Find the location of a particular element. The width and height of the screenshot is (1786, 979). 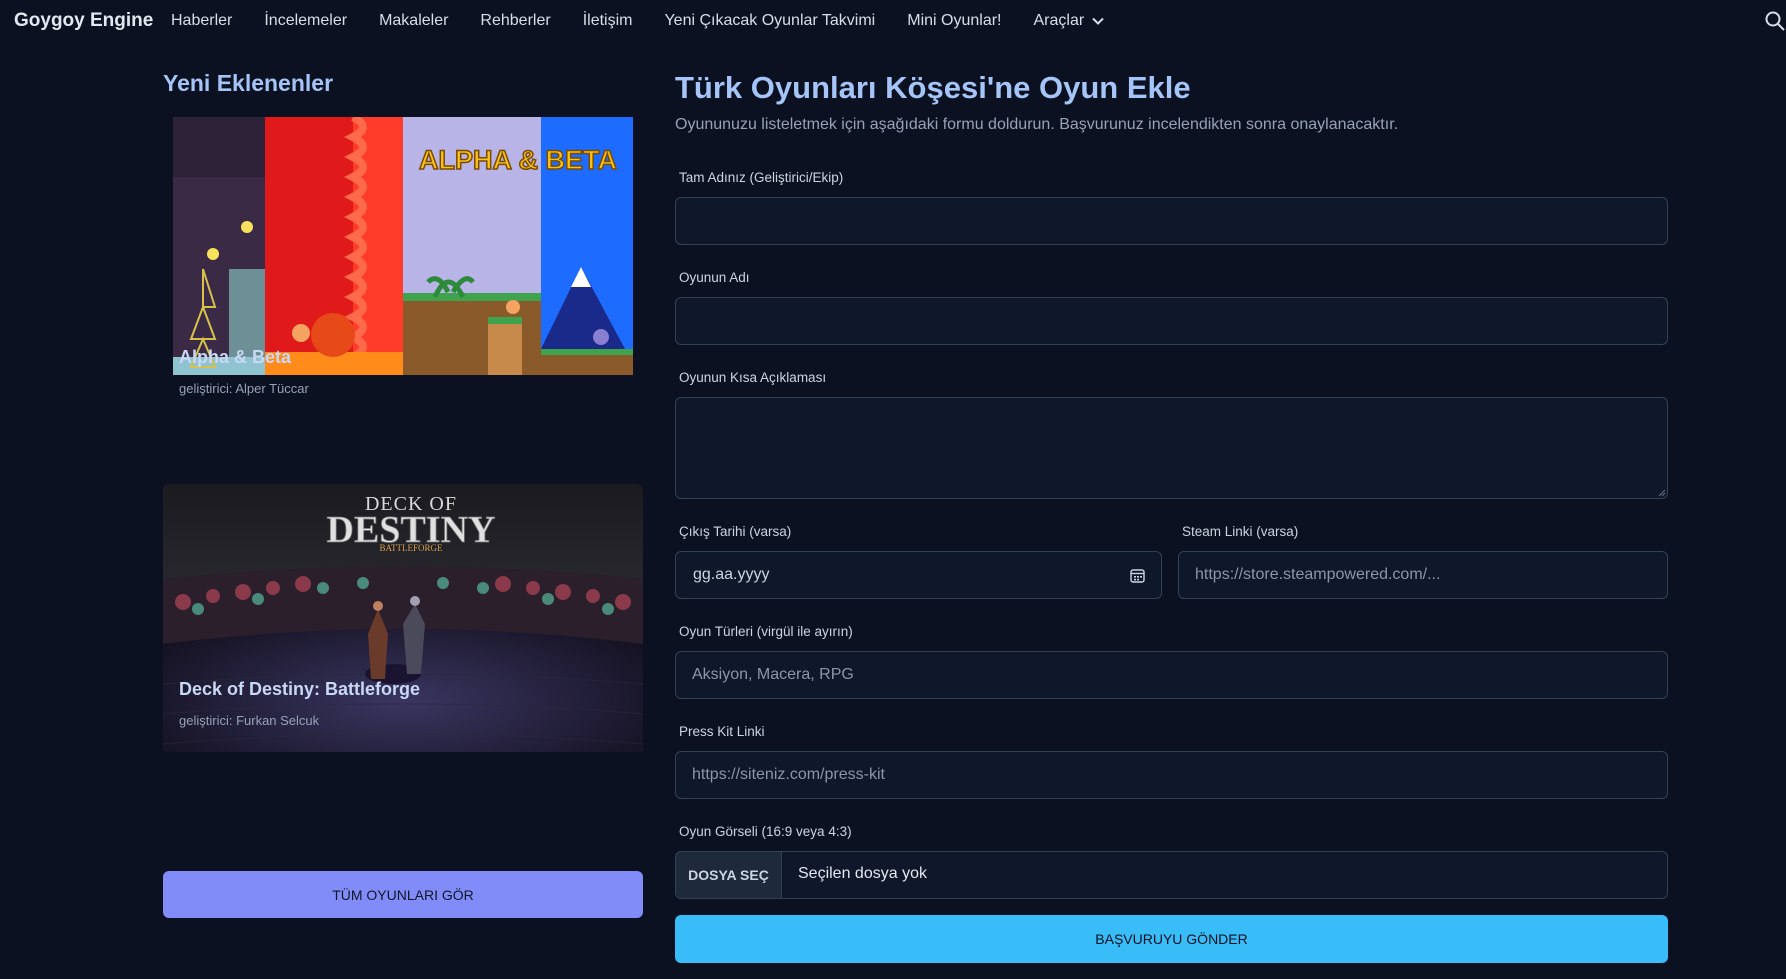

description-wrapper is located at coordinates (1171, 448).